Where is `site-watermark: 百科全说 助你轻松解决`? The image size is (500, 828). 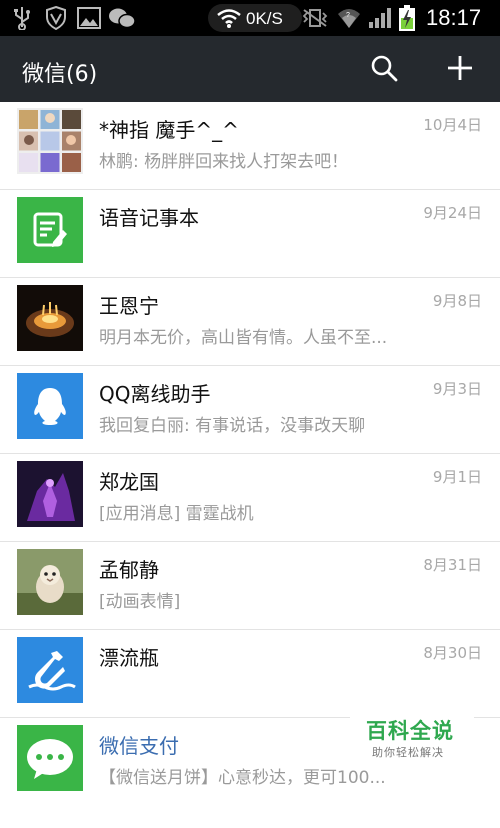 site-watermark: 百科全说 助你轻松解决 is located at coordinates (412, 738).